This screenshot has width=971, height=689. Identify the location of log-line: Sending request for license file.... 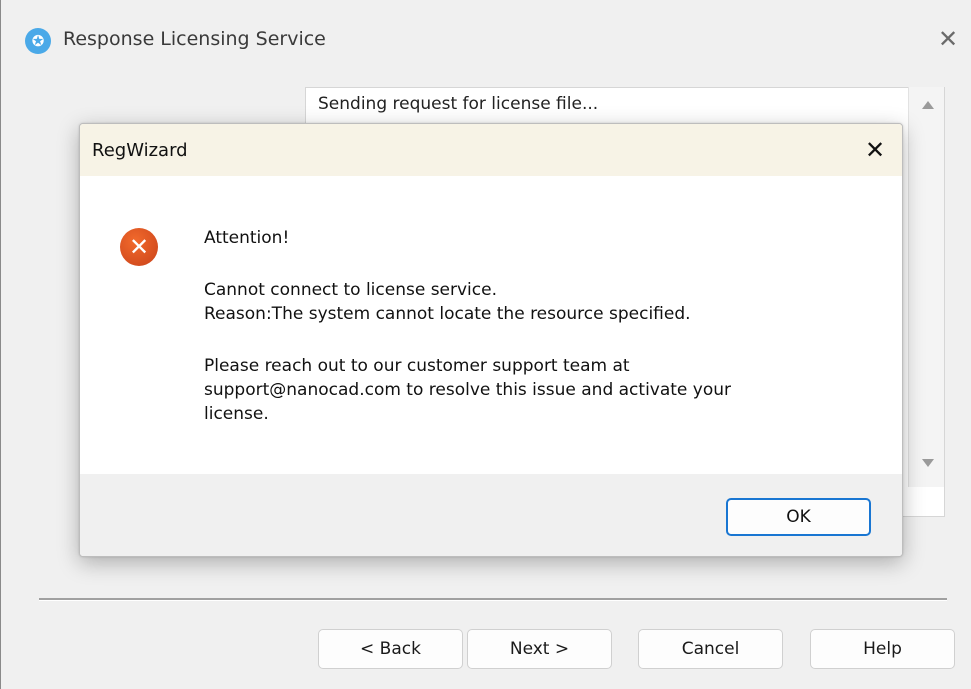
(458, 104).